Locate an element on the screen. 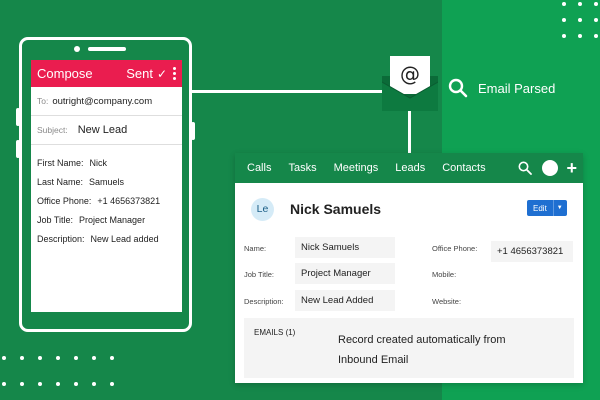 The image size is (600, 400). to-row: To: outright@company.com is located at coordinates (106, 101).